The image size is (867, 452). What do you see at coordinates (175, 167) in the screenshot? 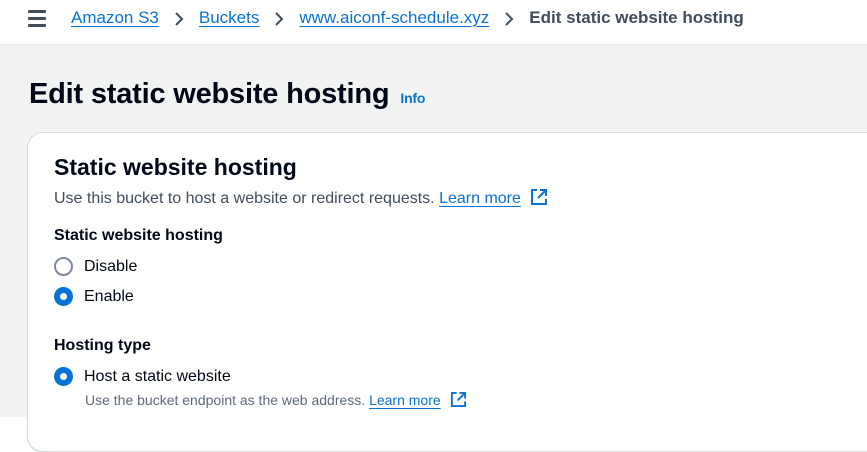
I see `panel-title: Static website hosting` at bounding box center [175, 167].